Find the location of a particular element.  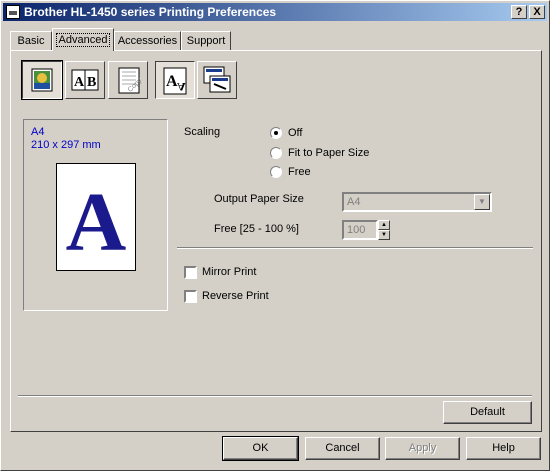

paper-size-name: A4 is located at coordinates (38, 132).